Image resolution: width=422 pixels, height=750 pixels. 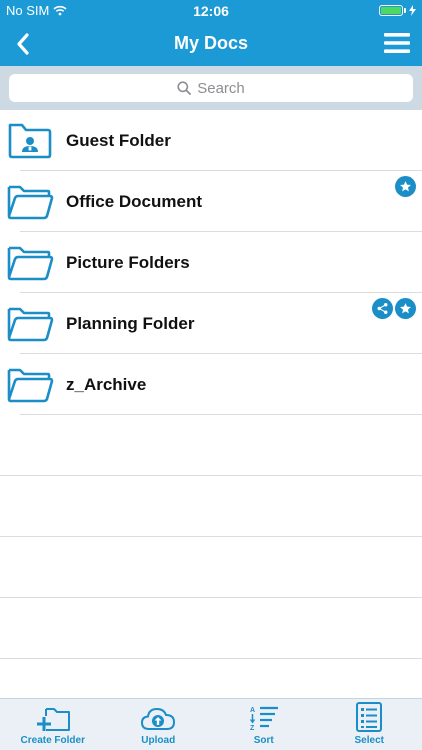 I want to click on folder-row-planning-folder: Planning Folder, so click(x=211, y=323).